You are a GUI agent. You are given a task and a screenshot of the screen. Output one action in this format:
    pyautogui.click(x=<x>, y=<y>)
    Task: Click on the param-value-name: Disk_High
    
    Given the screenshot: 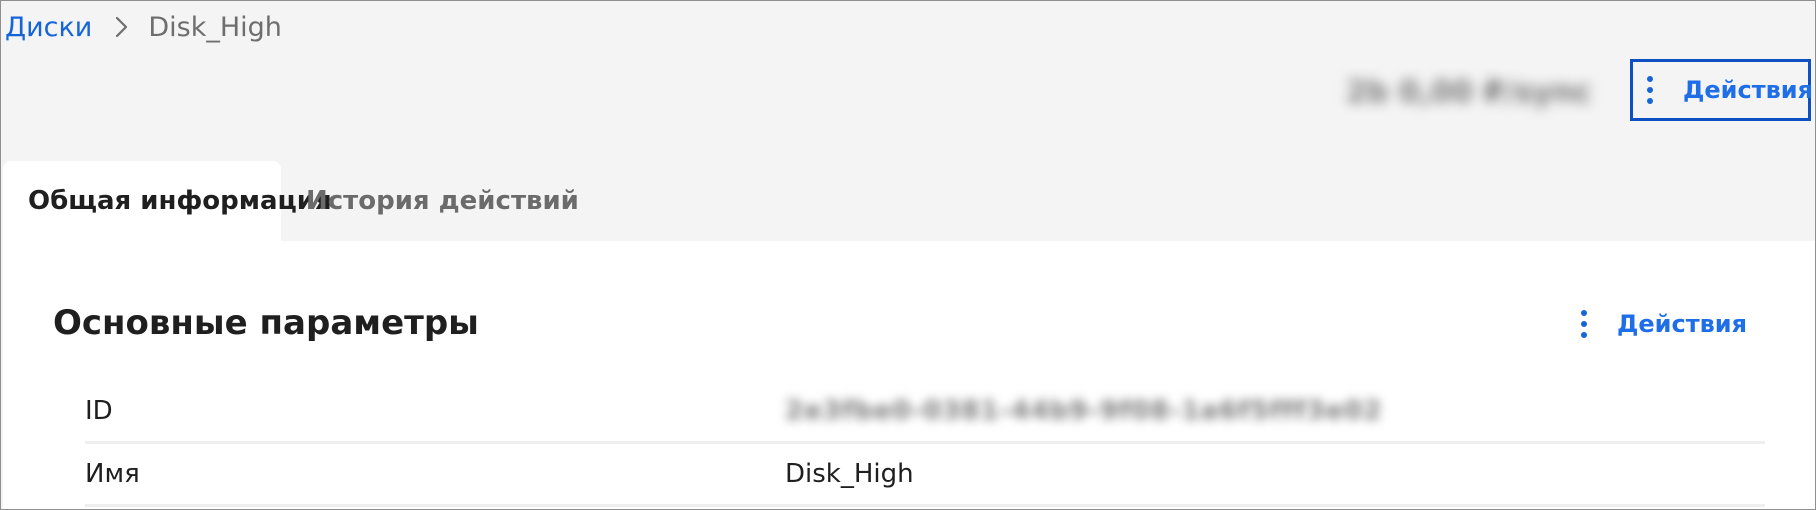 What is the action you would take?
    pyautogui.click(x=849, y=474)
    